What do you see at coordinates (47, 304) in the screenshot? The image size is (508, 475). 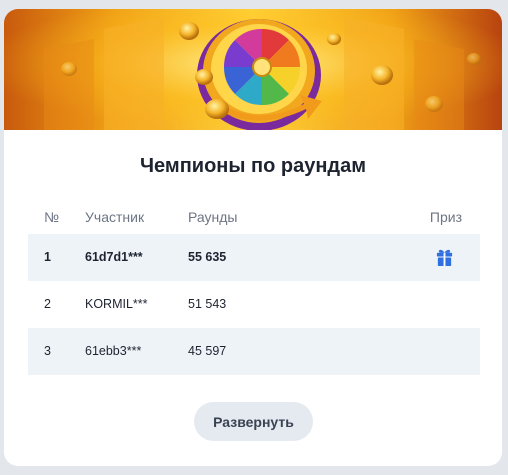 I see `row-rank: 2` at bounding box center [47, 304].